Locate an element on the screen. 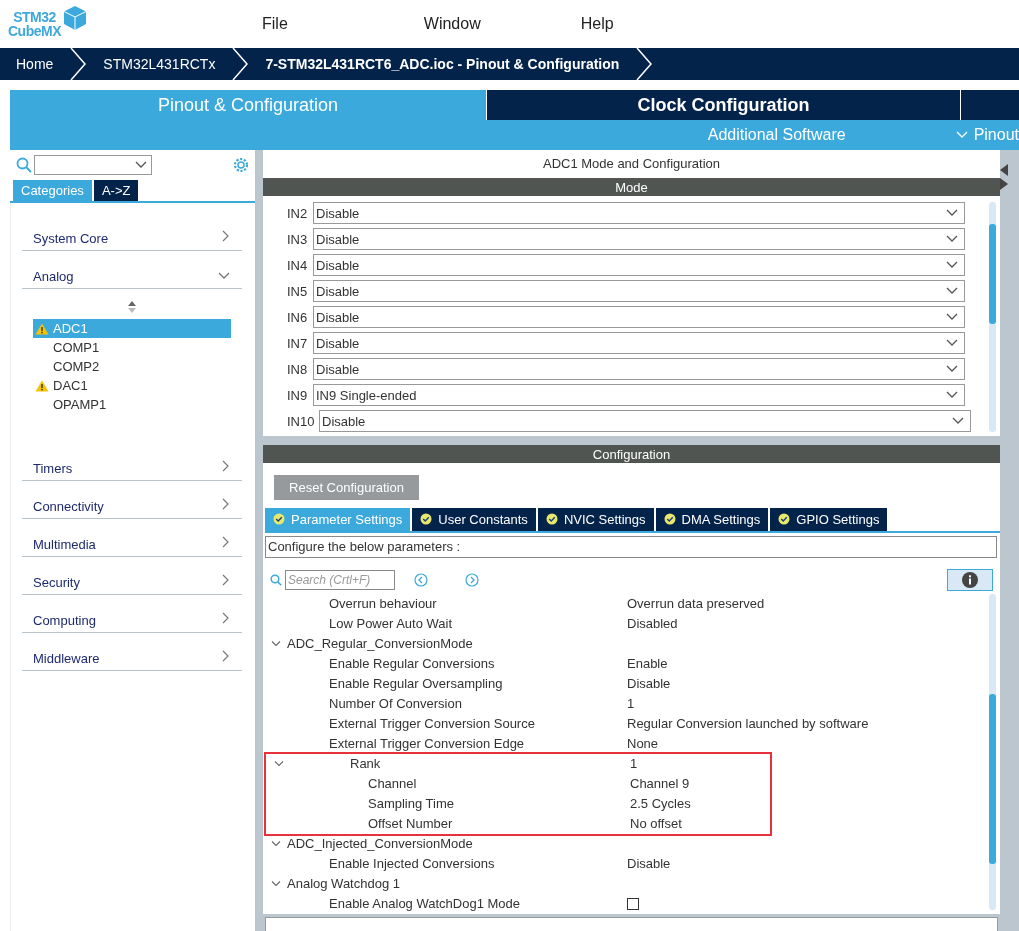 The image size is (1019, 931). search-field: Search (Crtl+F) is located at coordinates (340, 580).